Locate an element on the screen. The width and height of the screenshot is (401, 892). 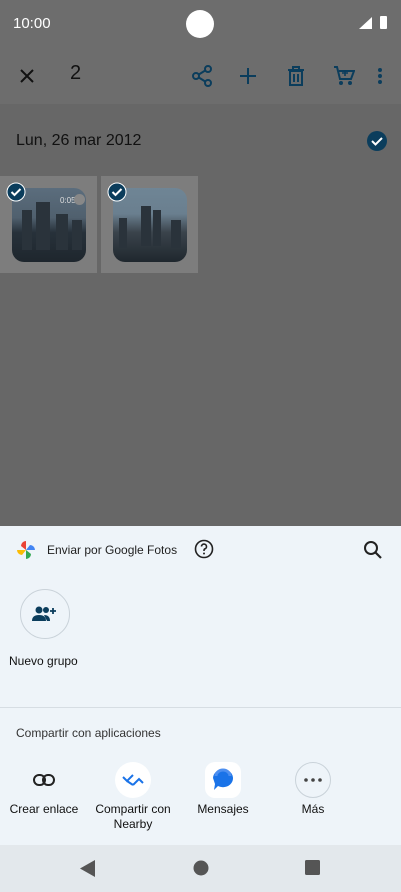
overflow-menu-icon is located at coordinates (380, 76).